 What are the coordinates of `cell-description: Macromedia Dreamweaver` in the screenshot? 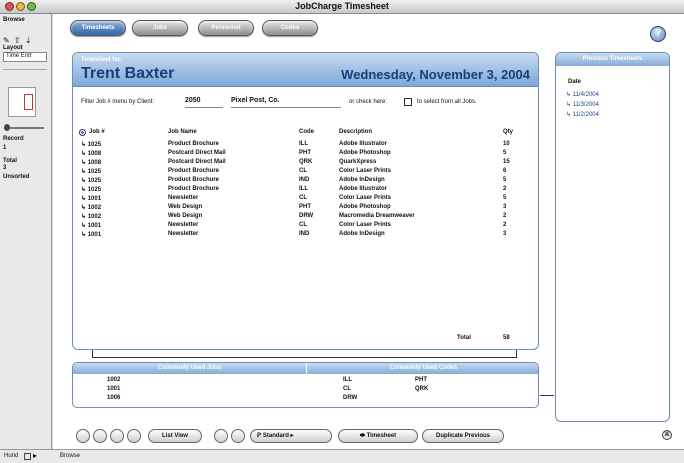 It's located at (377, 216).